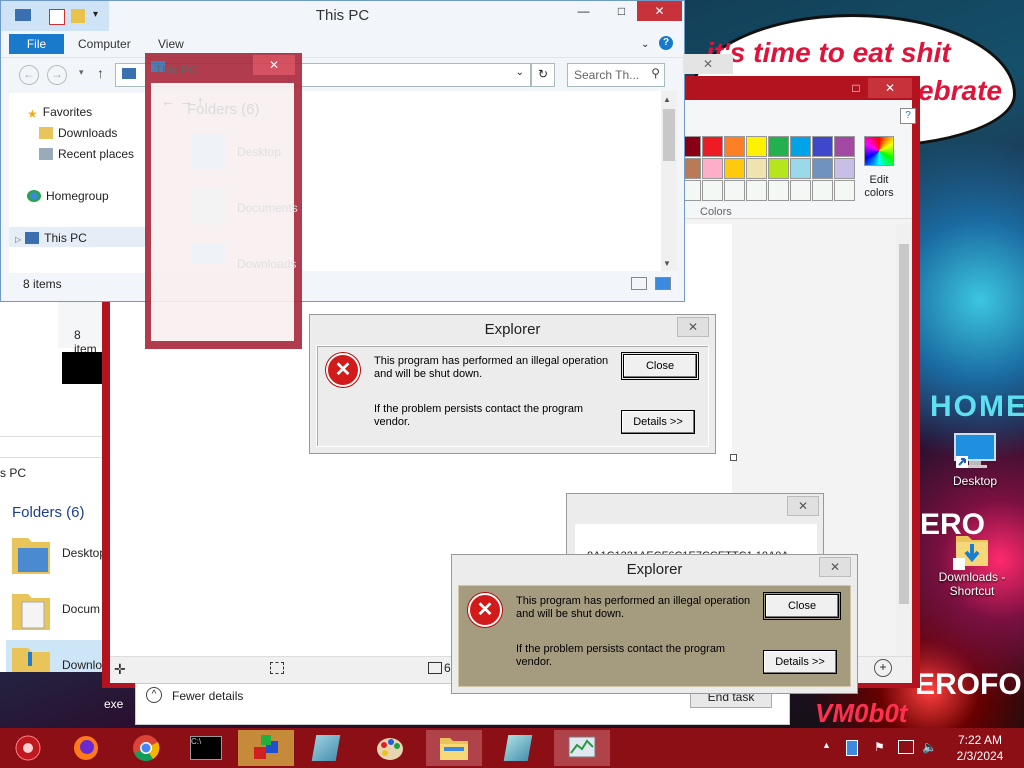 This screenshot has height=768, width=1024. I want to click on paint-close-button: ✕, so click(890, 88).